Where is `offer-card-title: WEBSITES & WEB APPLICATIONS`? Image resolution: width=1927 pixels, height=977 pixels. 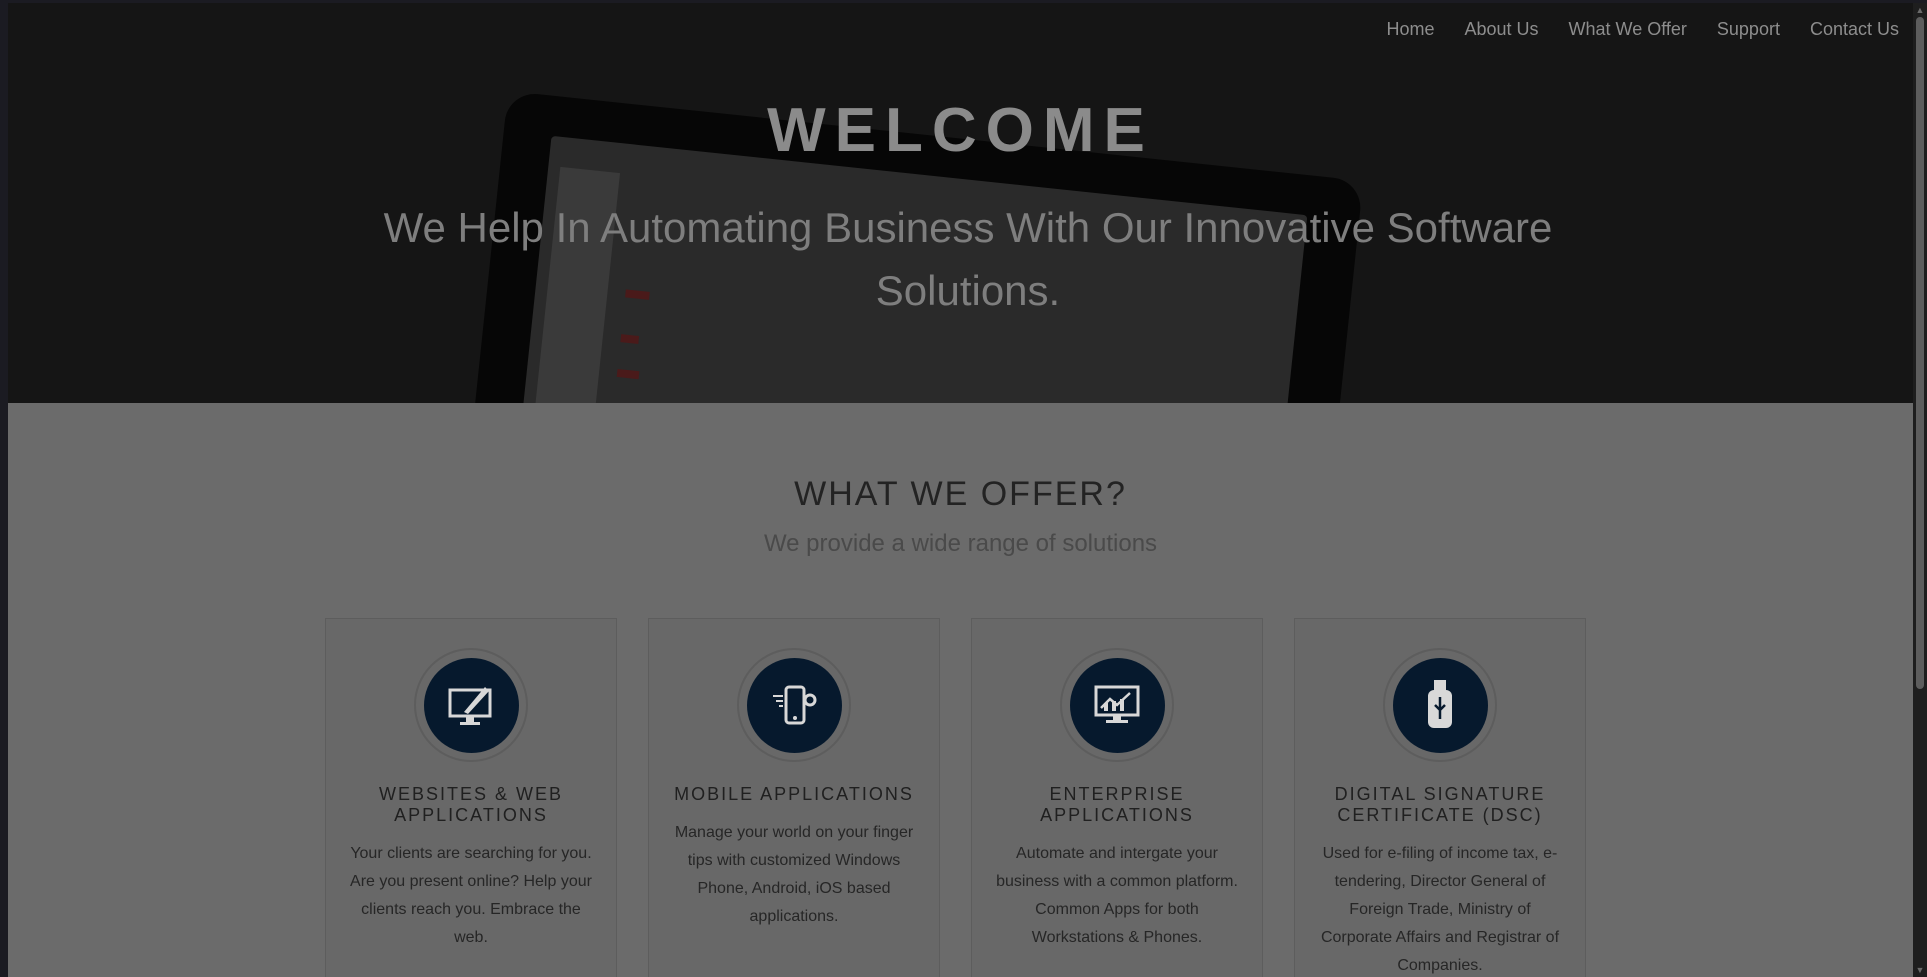 offer-card-title: WEBSITES & WEB APPLICATIONS is located at coordinates (471, 804).